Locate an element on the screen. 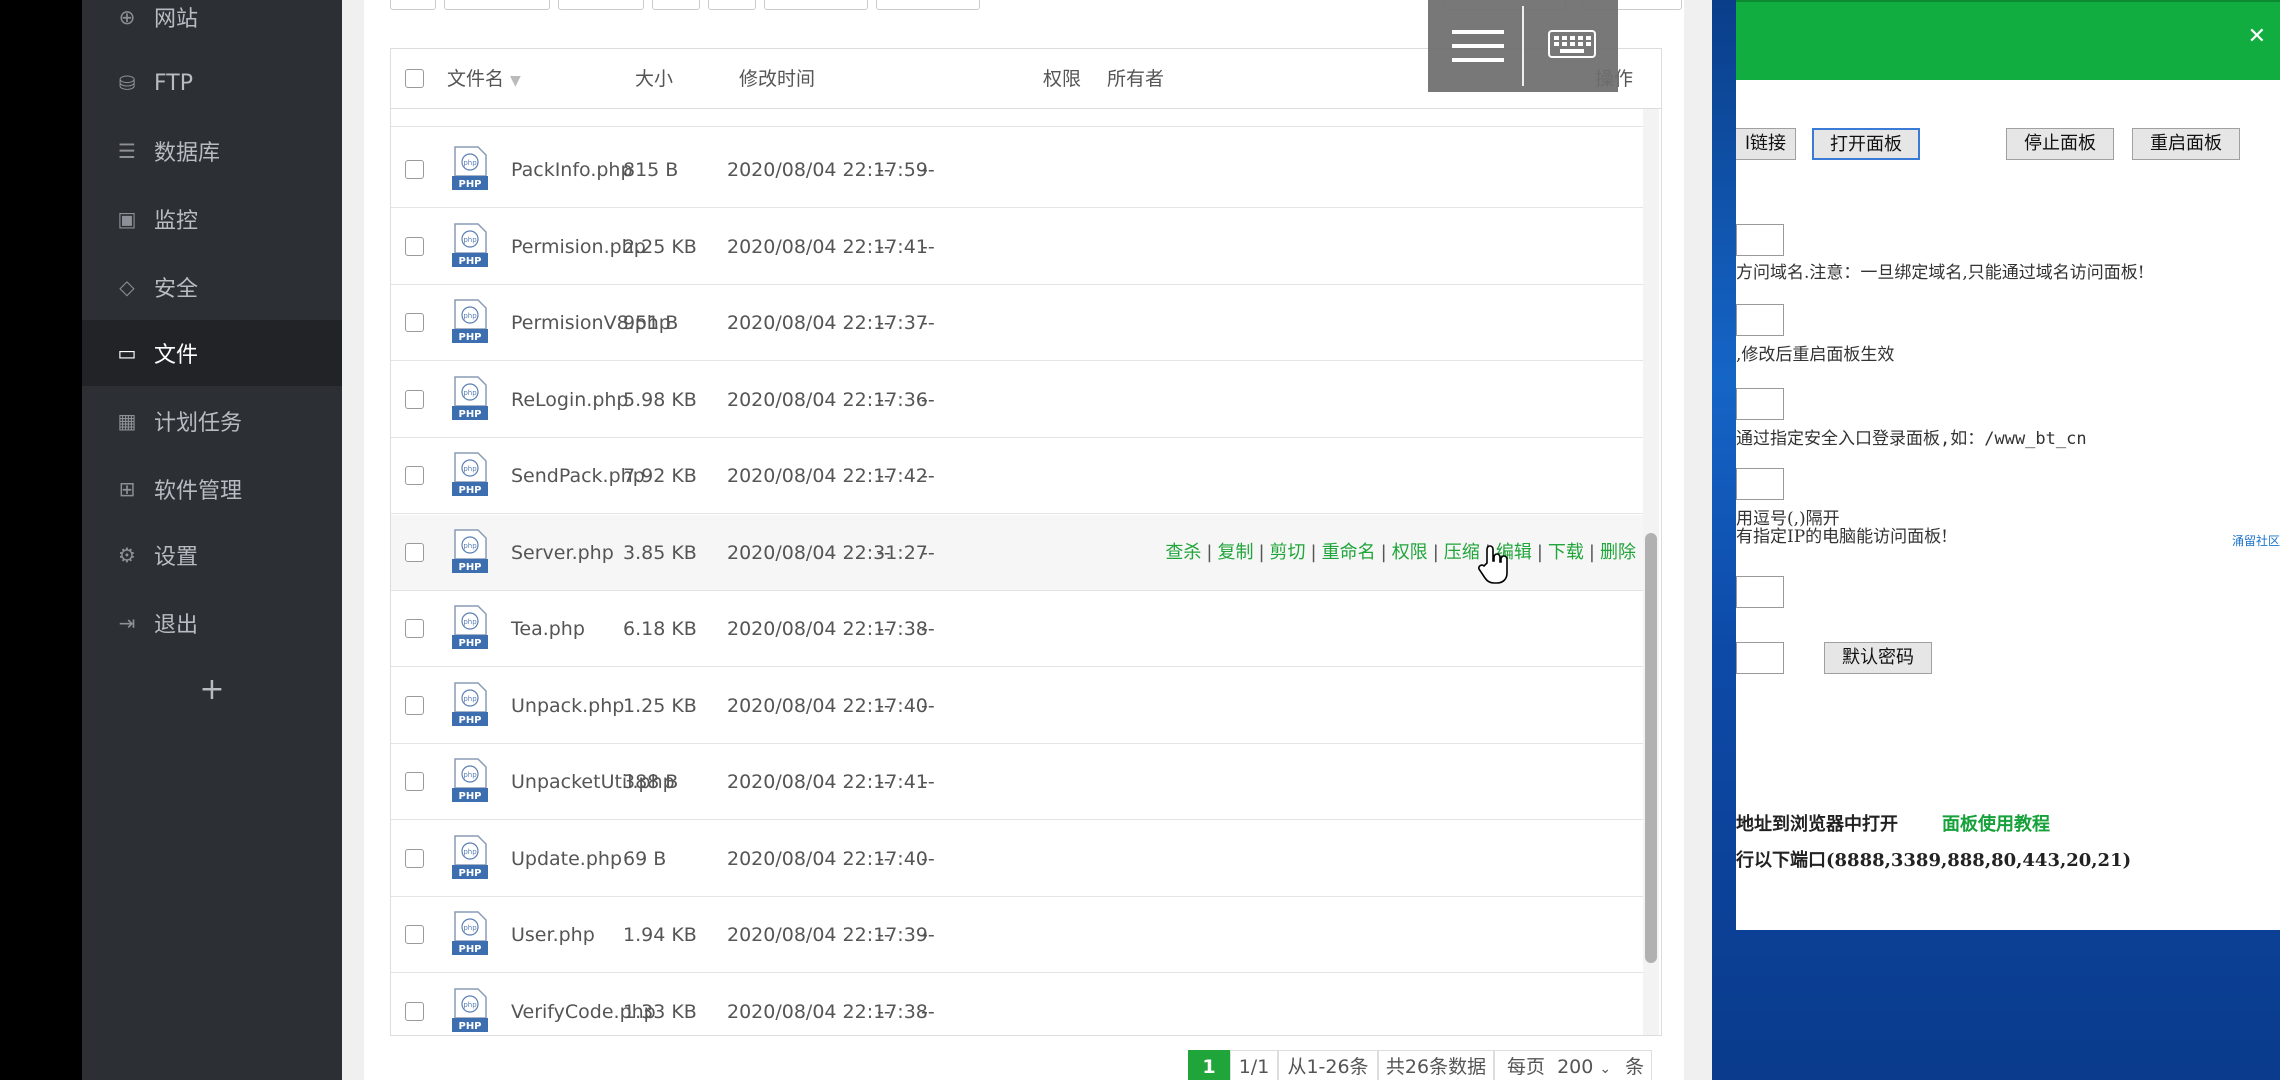 The height and width of the screenshot is (1080, 2280). file-name: Unpack.php is located at coordinates (567, 706).